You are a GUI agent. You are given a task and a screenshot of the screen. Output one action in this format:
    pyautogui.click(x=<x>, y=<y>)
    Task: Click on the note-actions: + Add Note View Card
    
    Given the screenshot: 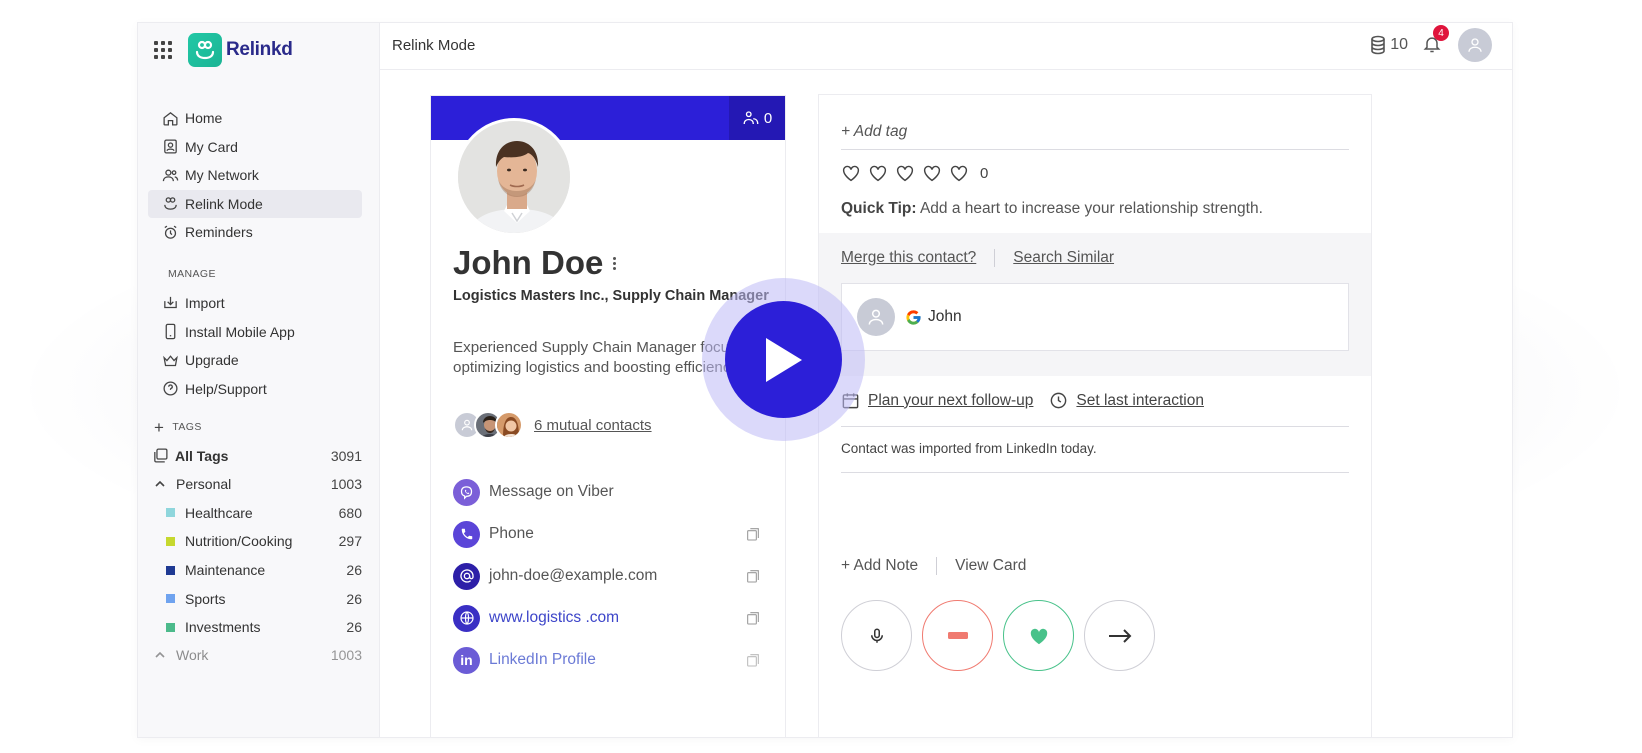 What is the action you would take?
    pyautogui.click(x=933, y=566)
    